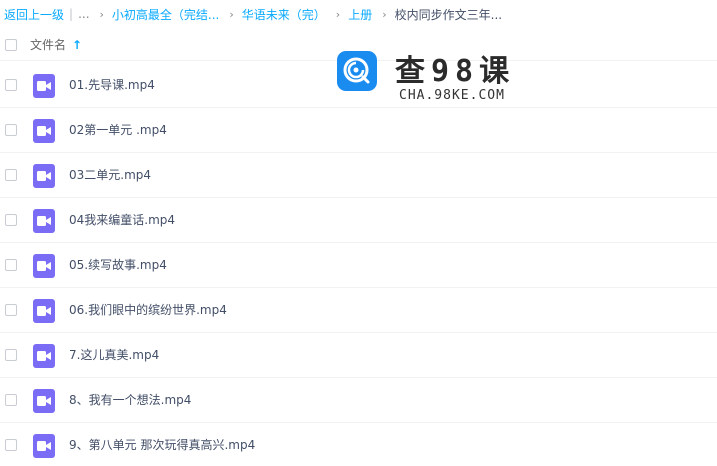  What do you see at coordinates (358, 310) in the screenshot?
I see `file-row: 06.我们眼中的缤纷世界.mp4` at bounding box center [358, 310].